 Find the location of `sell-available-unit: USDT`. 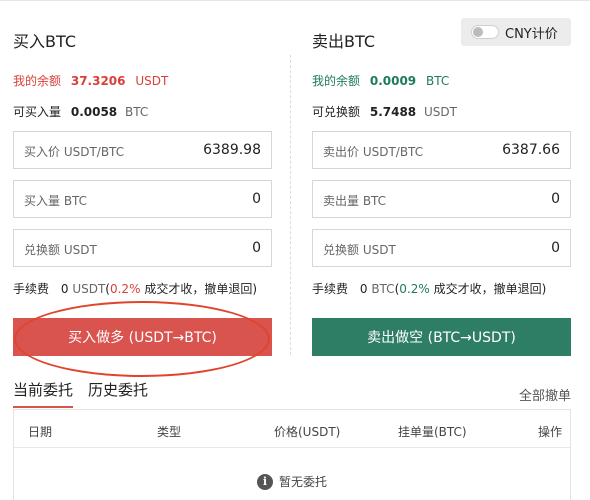

sell-available-unit: USDT is located at coordinates (440, 112).